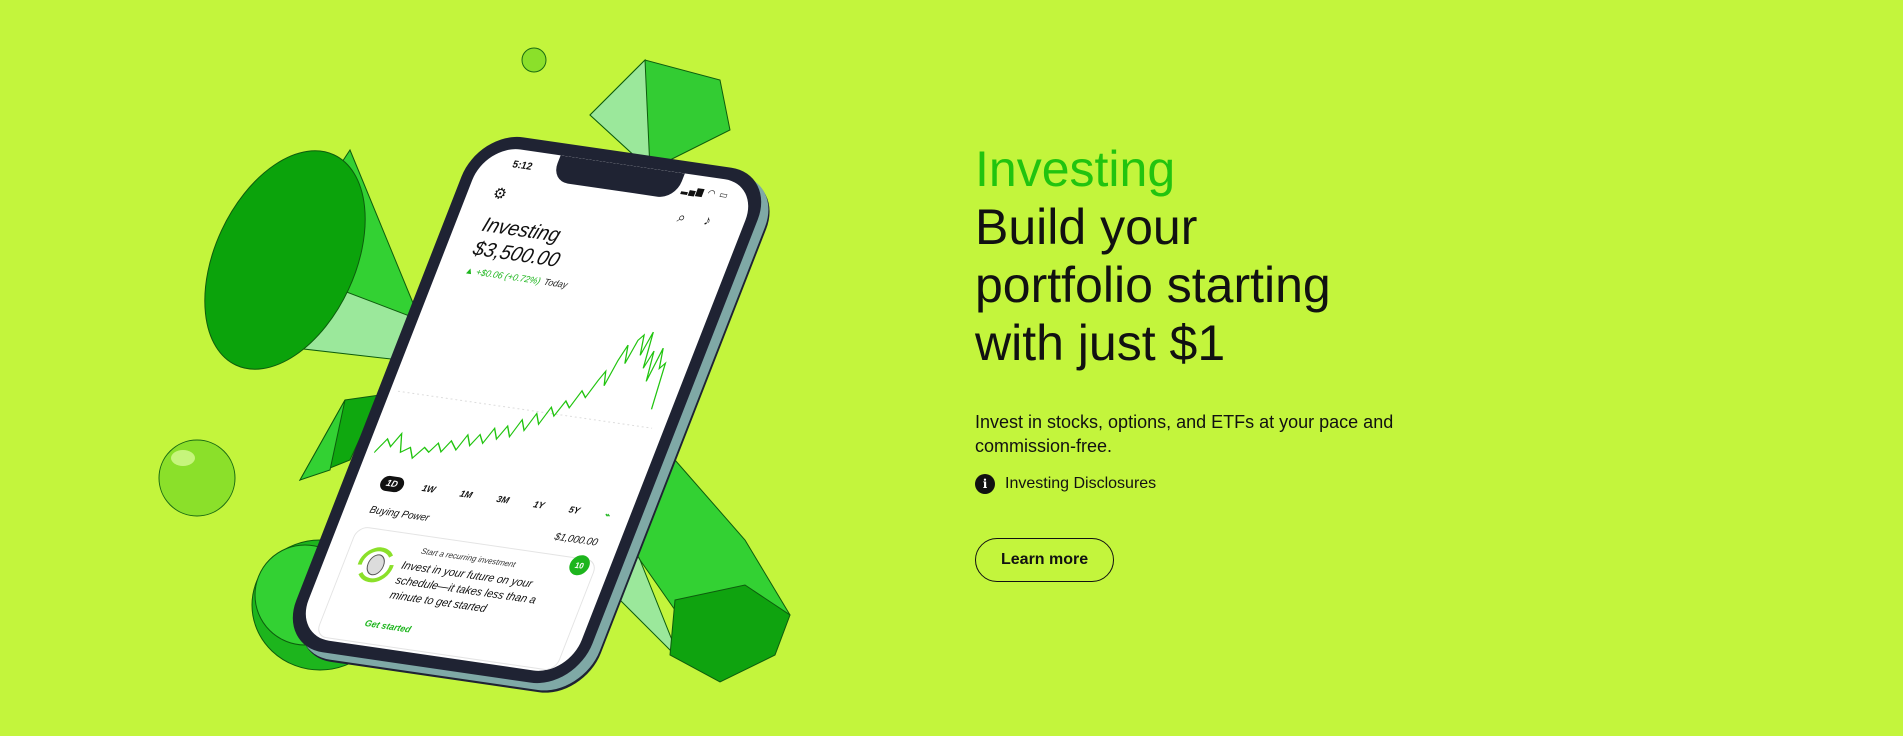 The height and width of the screenshot is (736, 1903). I want to click on search-icon: ⌕, so click(682, 217).